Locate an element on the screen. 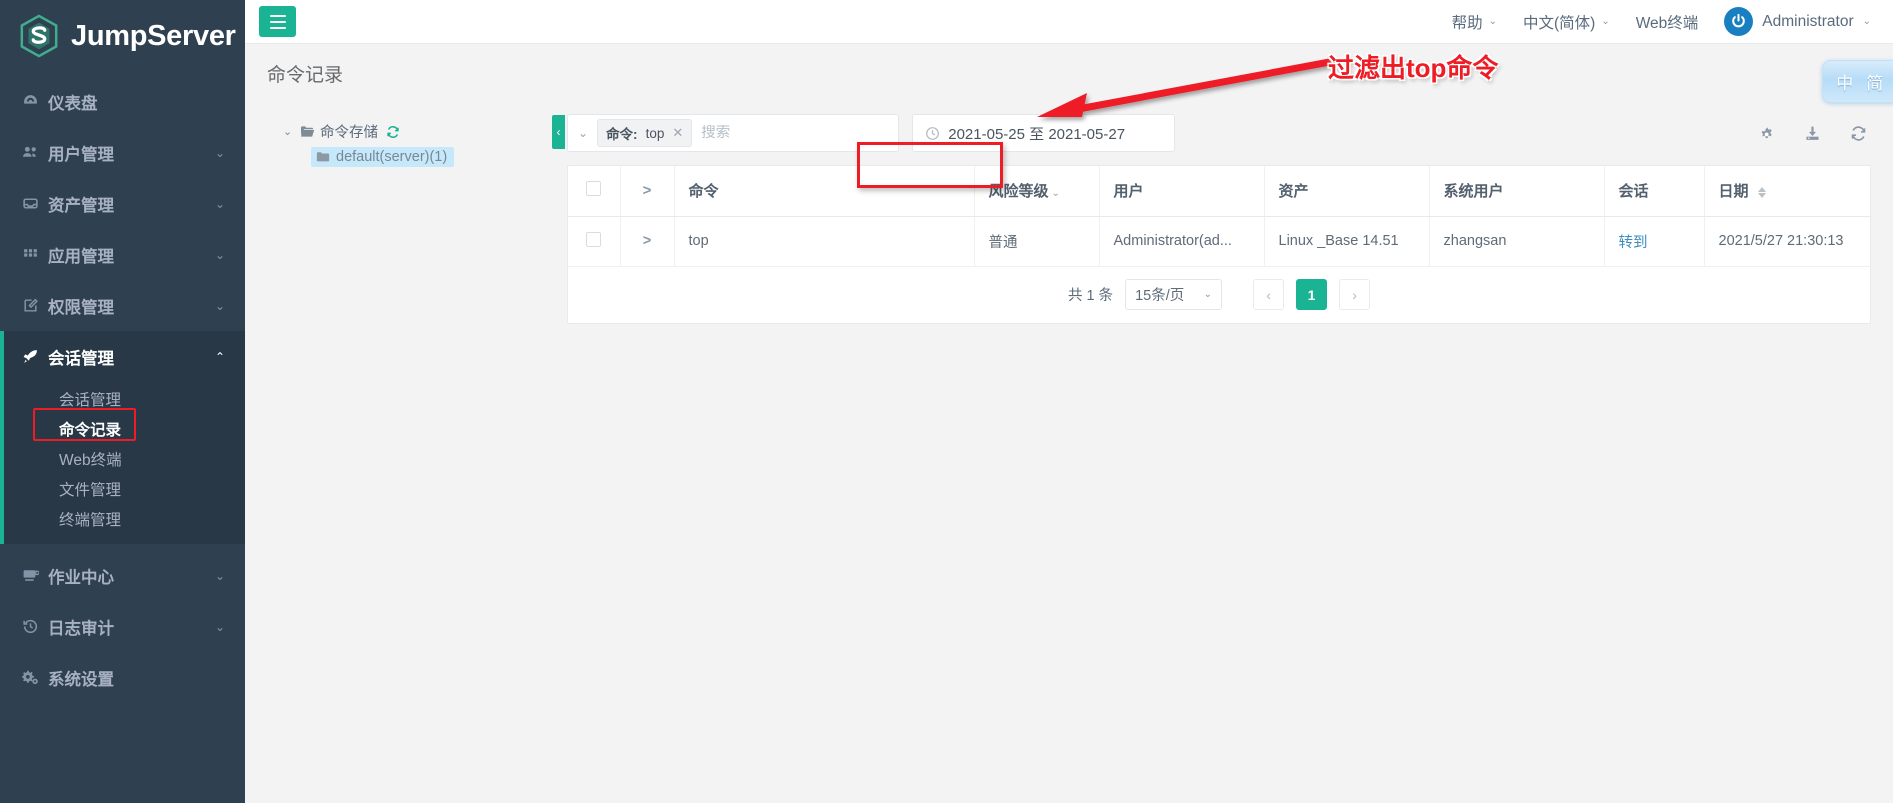 The width and height of the screenshot is (1893, 803). chevron-right-icon: > is located at coordinates (647, 241).